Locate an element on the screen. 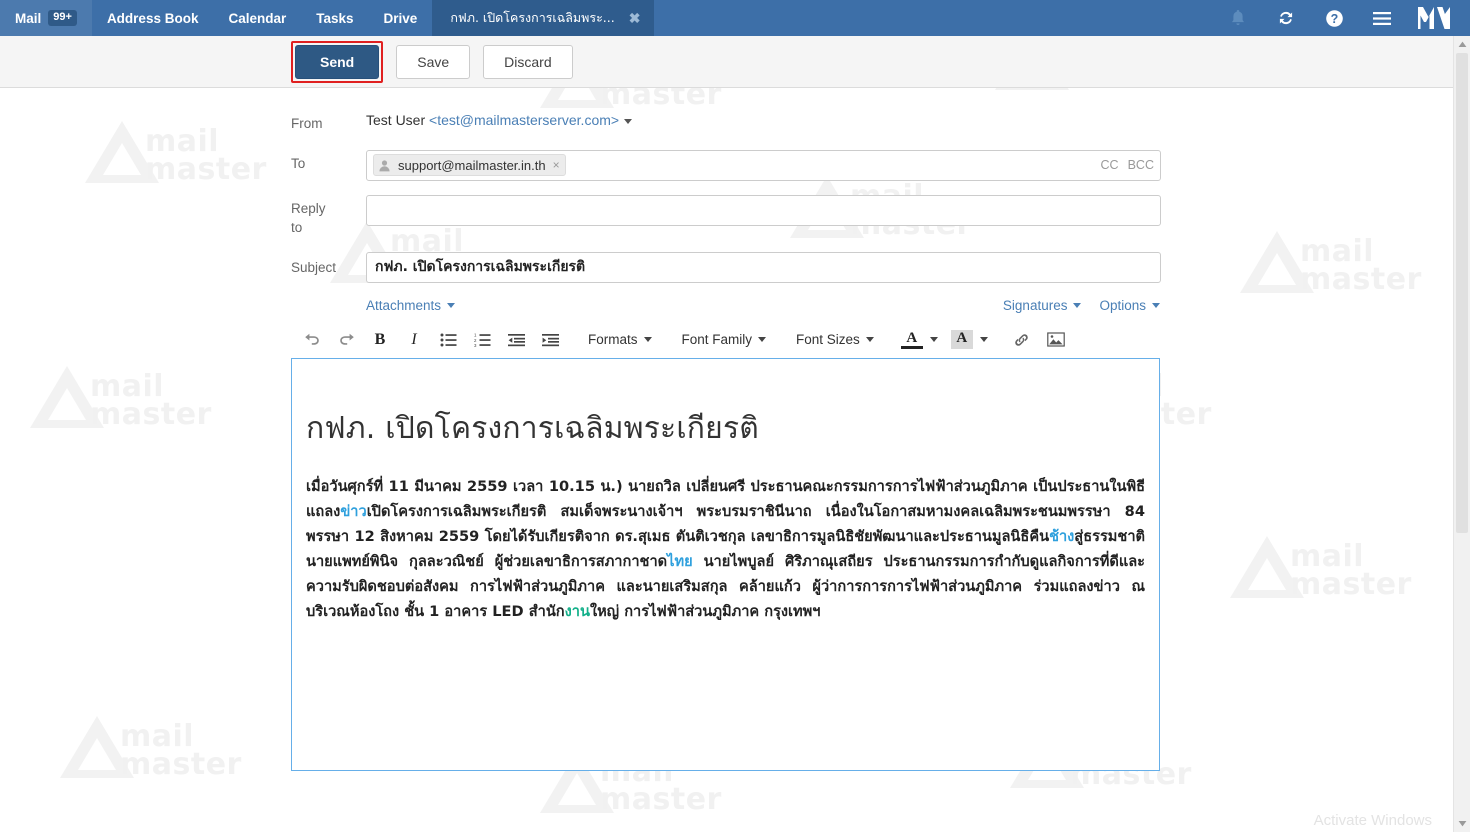 The width and height of the screenshot is (1470, 832). svg-text: 3 is located at coordinates (475, 344).